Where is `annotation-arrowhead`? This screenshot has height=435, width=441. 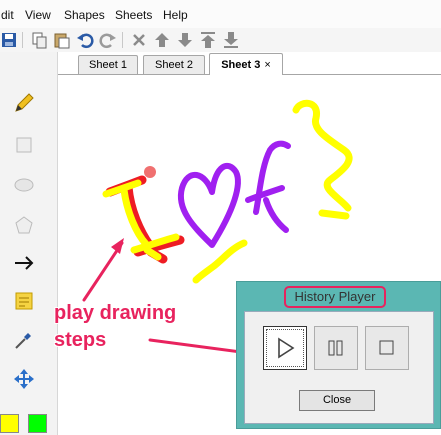
annotation-arrowhead is located at coordinates (117, 246).